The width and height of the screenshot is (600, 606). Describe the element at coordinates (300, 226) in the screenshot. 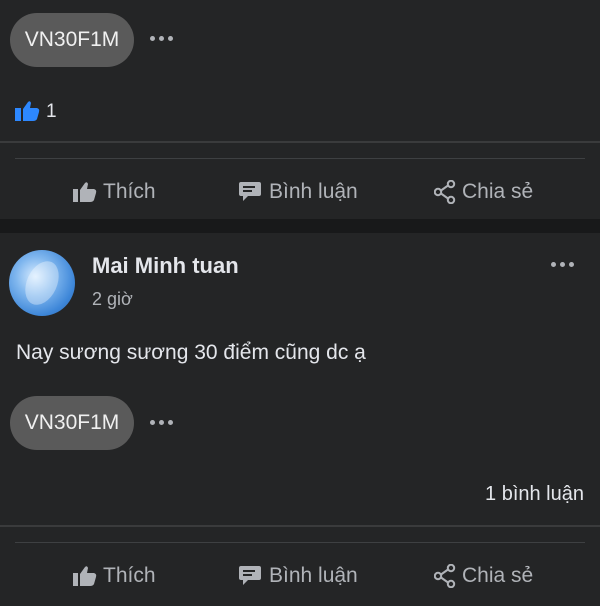

I see `post-separator` at that location.